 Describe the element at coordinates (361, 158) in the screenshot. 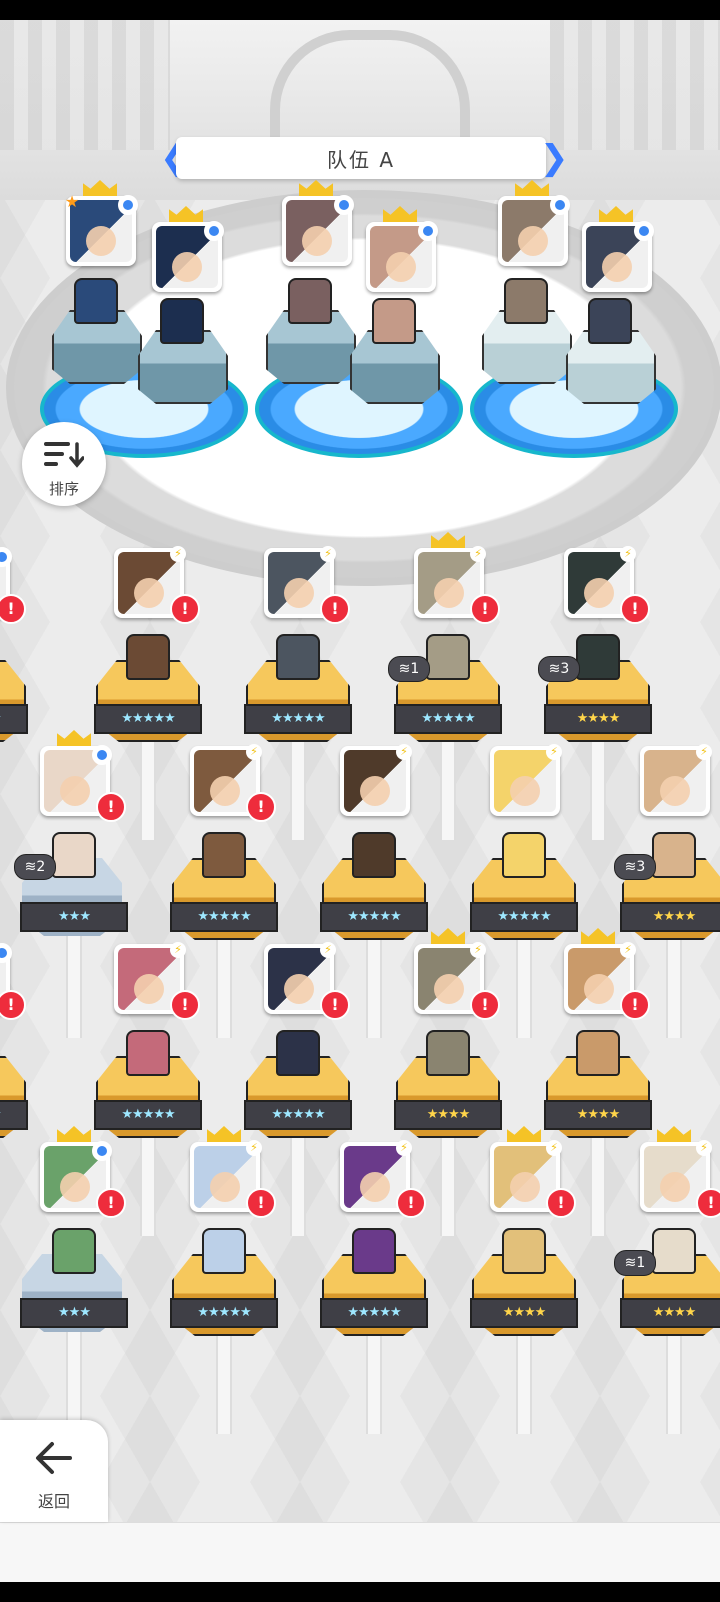

I see `team-title: 队伍 A` at that location.